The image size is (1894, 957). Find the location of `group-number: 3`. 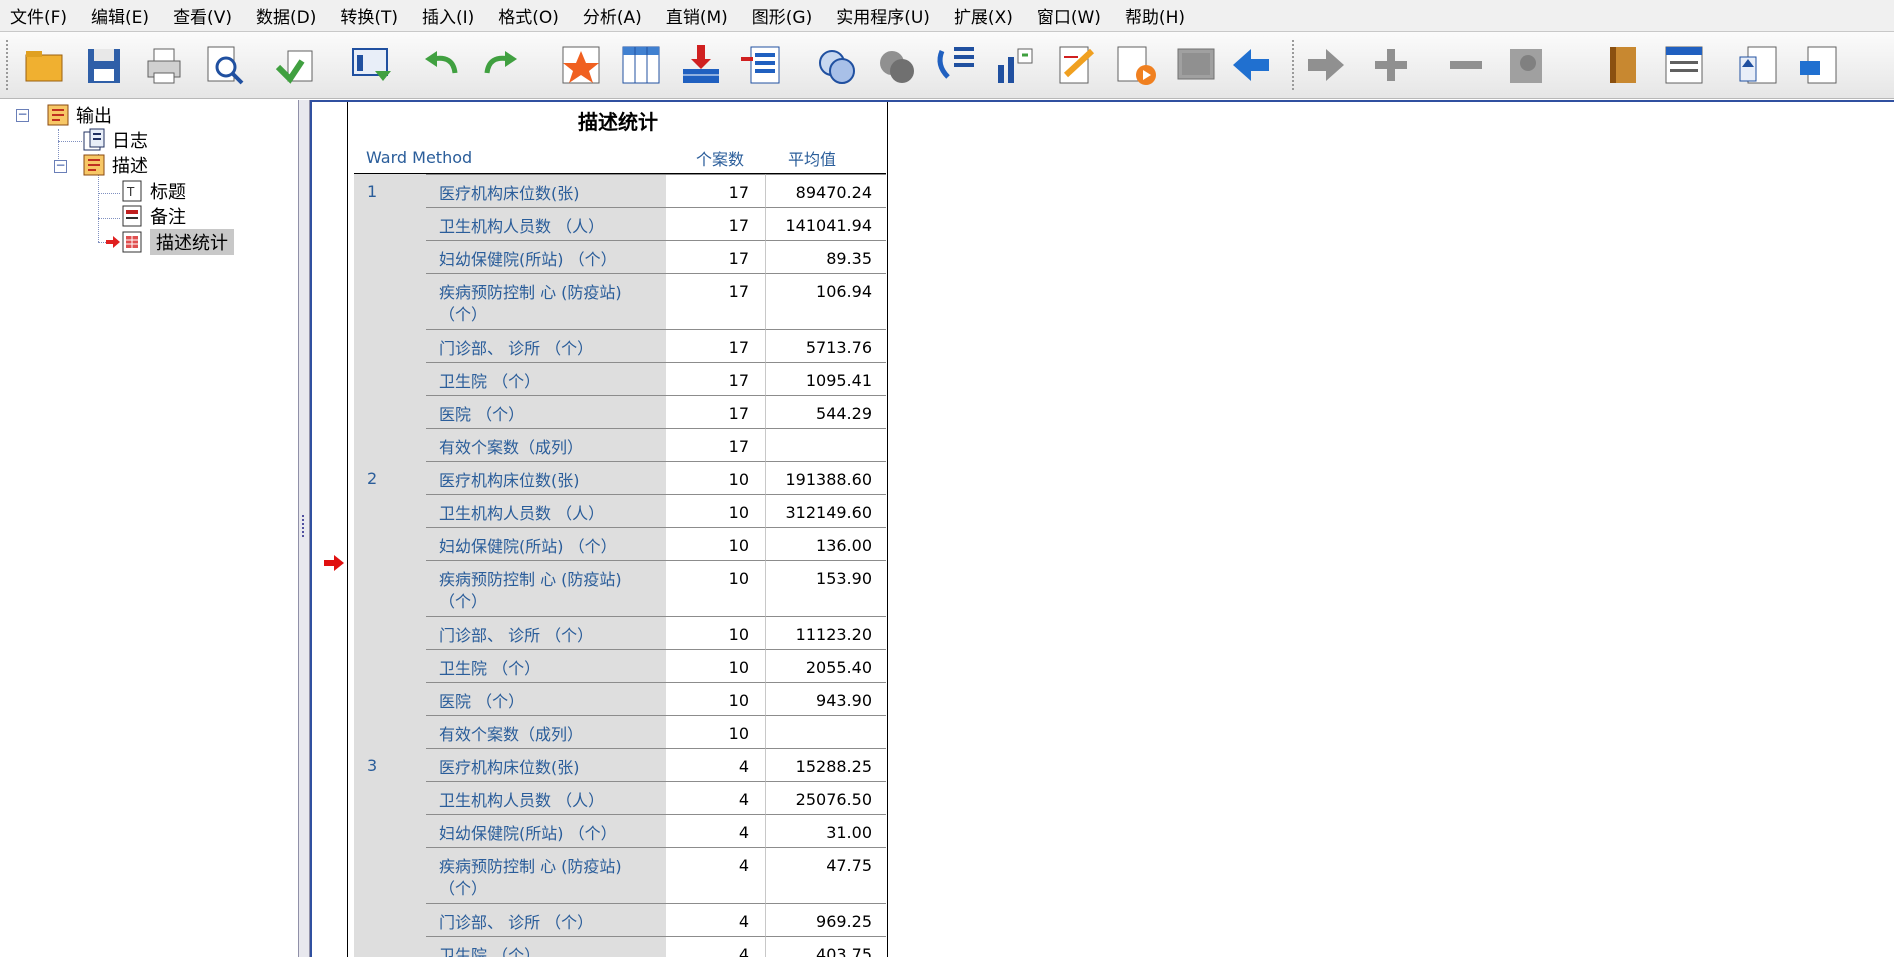

group-number: 3 is located at coordinates (372, 765).